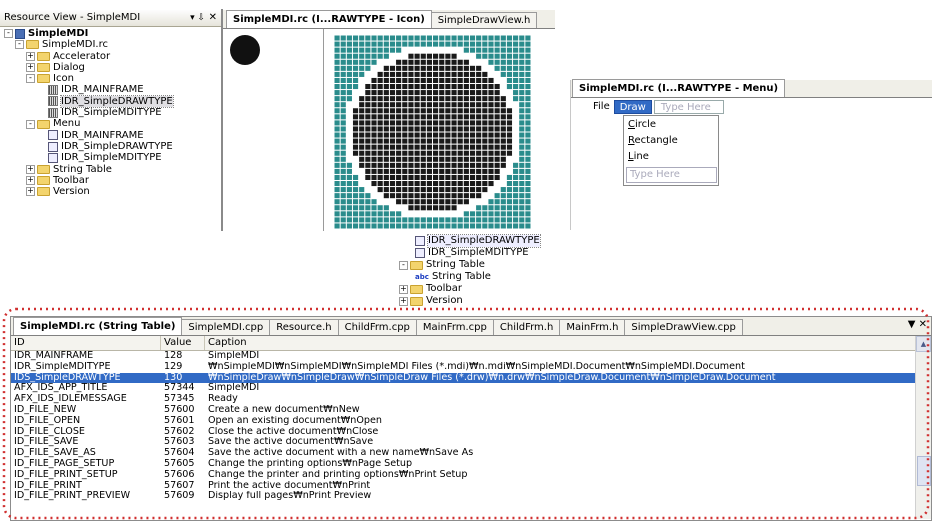  Describe the element at coordinates (477, 265) in the screenshot. I see `tree-item: - String Table` at that location.